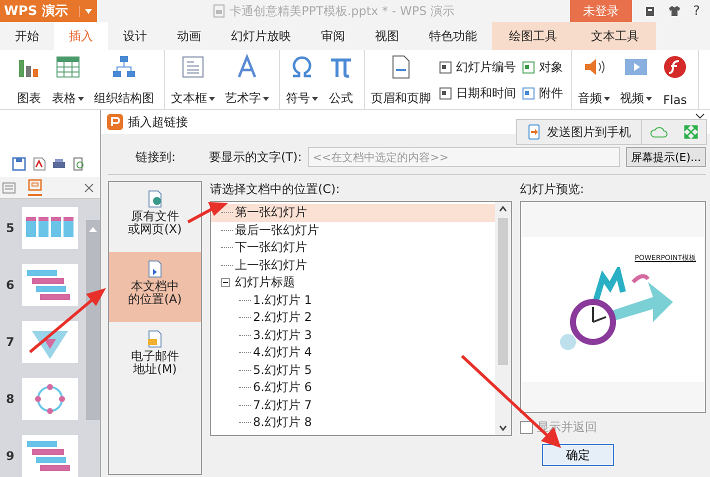 This screenshot has width=710, height=477. Describe the element at coordinates (135, 36) in the screenshot. I see `ribbon-tab: 设计` at that location.